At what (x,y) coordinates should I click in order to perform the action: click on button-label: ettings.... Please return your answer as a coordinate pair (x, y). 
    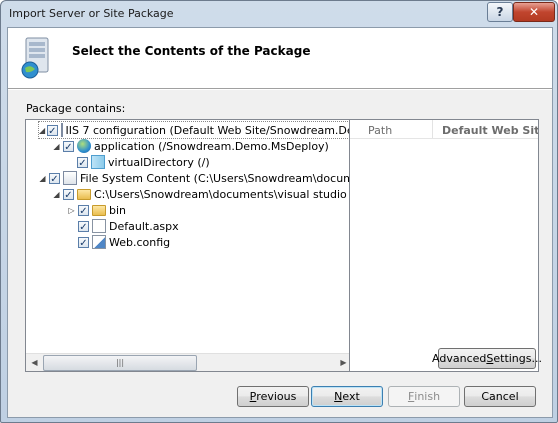
    Looking at the image, I should click on (517, 358).